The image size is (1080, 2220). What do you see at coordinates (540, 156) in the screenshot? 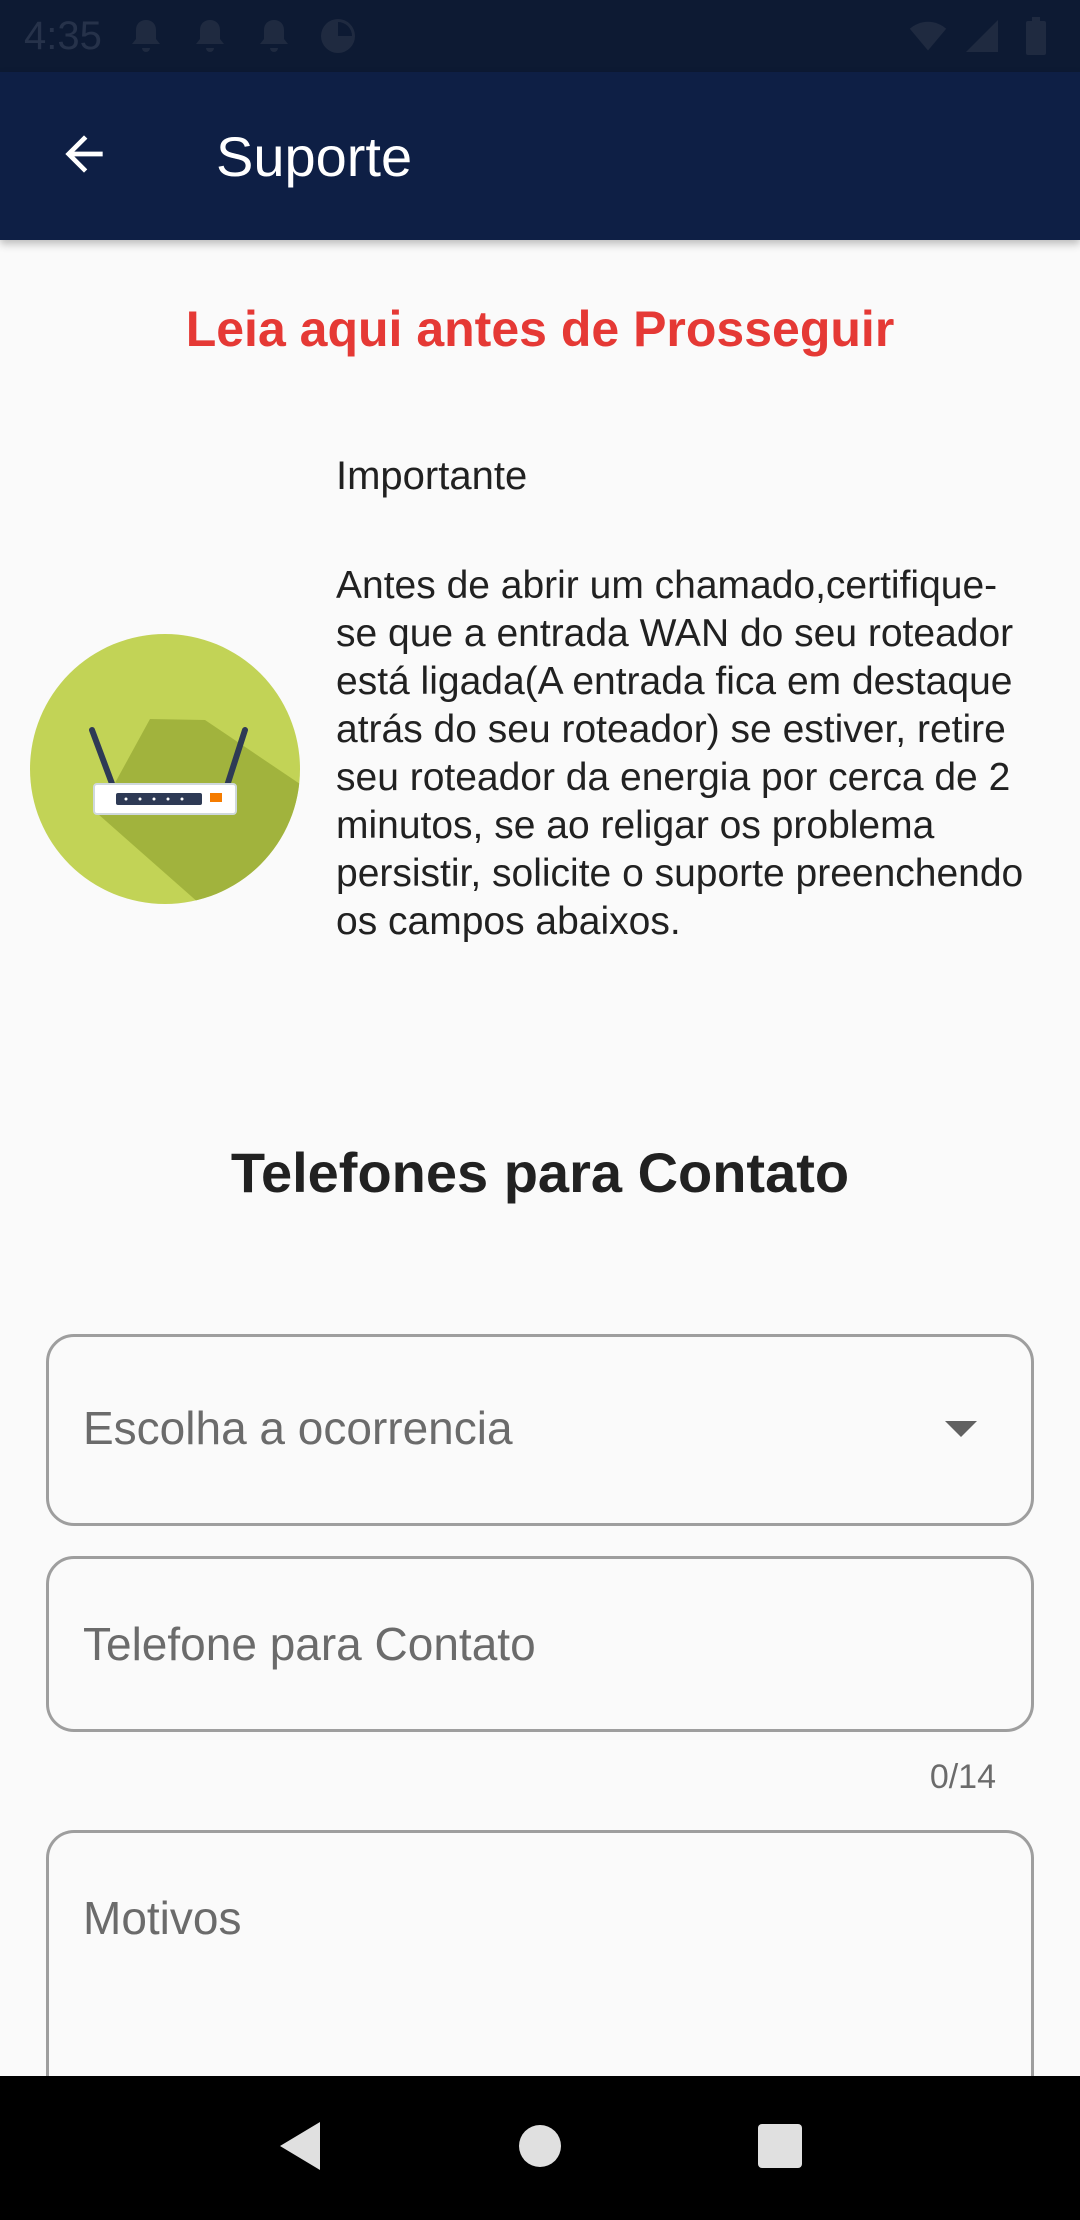
I see `app-bar: Suporte` at bounding box center [540, 156].